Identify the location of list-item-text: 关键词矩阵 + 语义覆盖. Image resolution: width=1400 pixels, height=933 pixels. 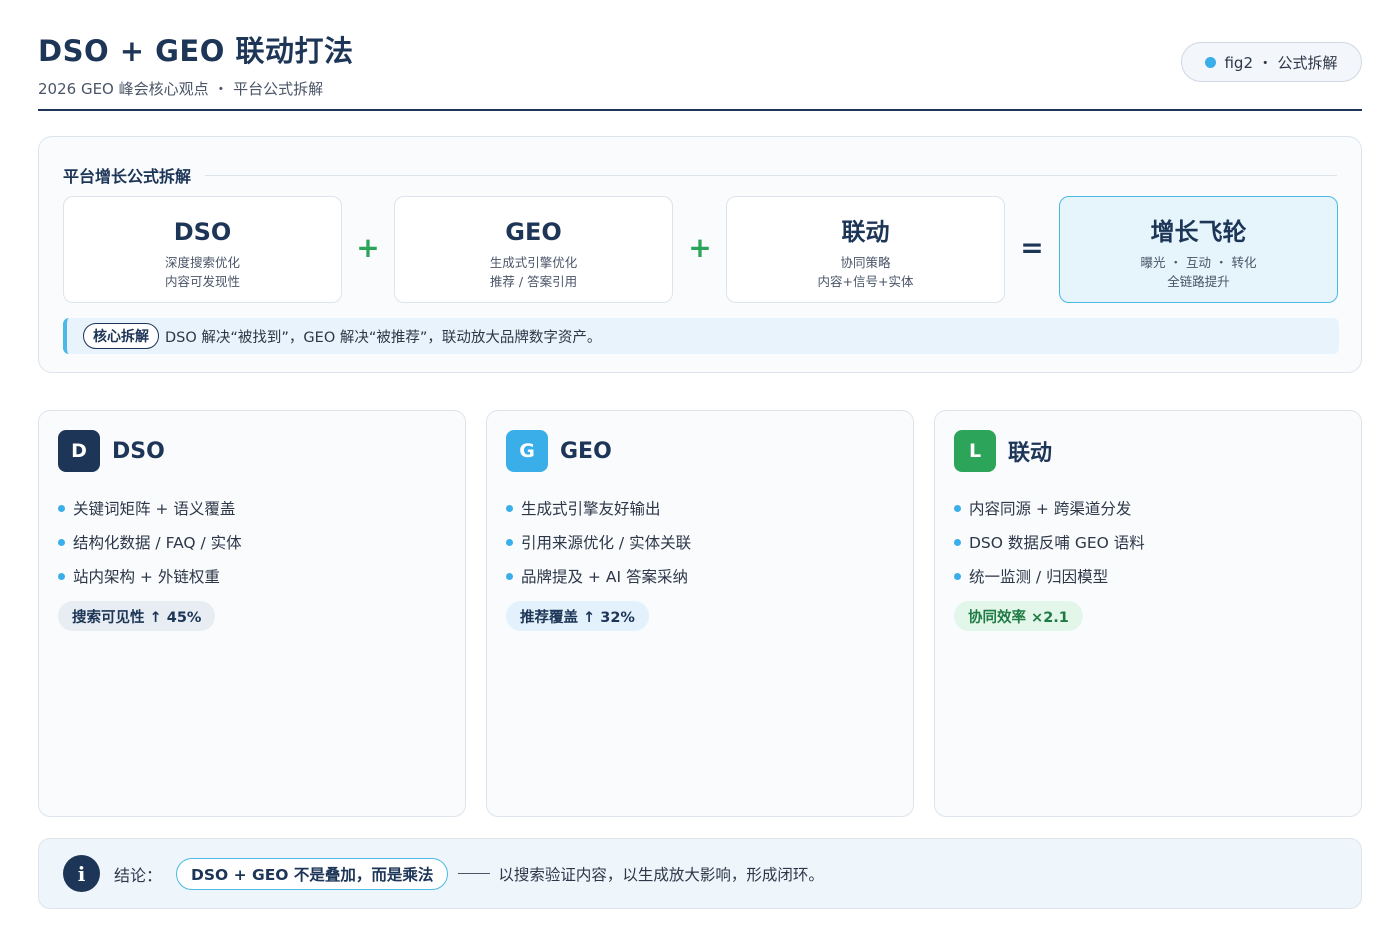
(154, 509).